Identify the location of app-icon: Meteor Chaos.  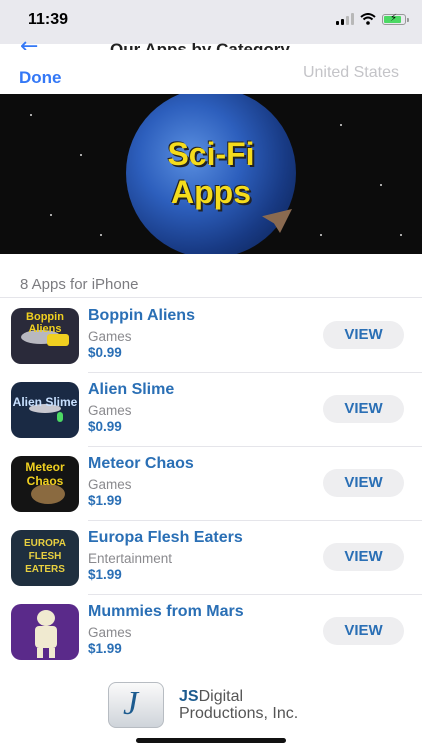
(45, 484).